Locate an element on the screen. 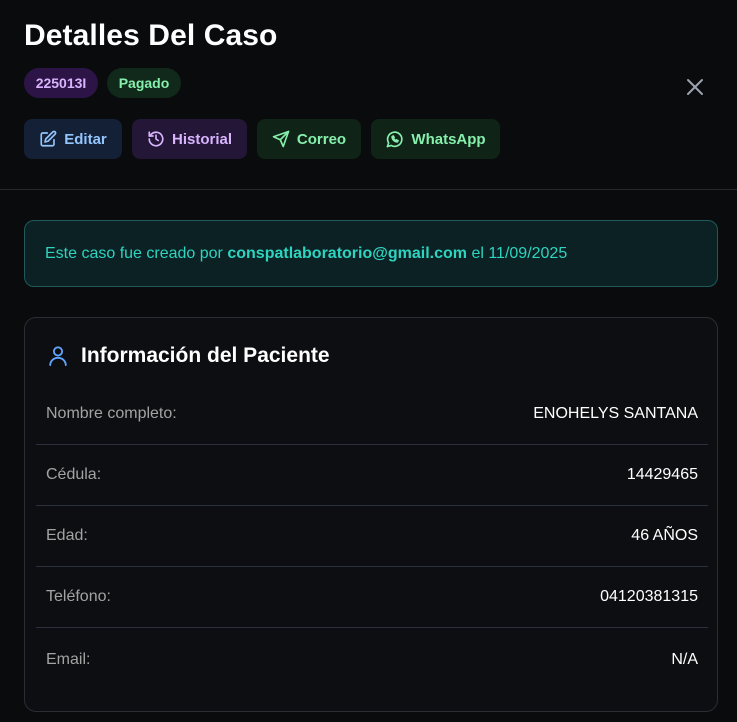 This screenshot has height=722, width=737. field-label: Email: is located at coordinates (68, 659).